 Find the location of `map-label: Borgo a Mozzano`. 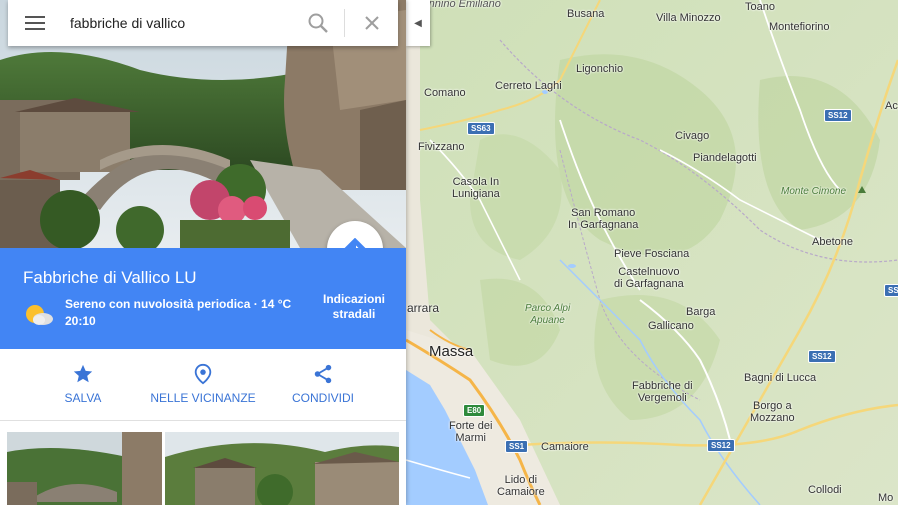

map-label: Borgo a Mozzano is located at coordinates (772, 412).